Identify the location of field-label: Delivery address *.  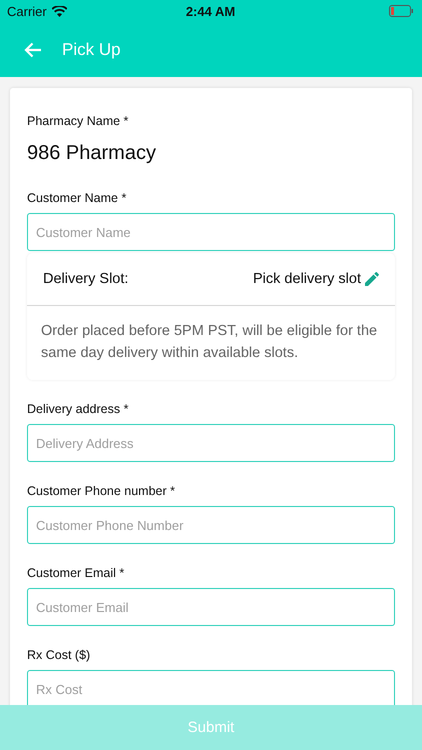
(78, 409).